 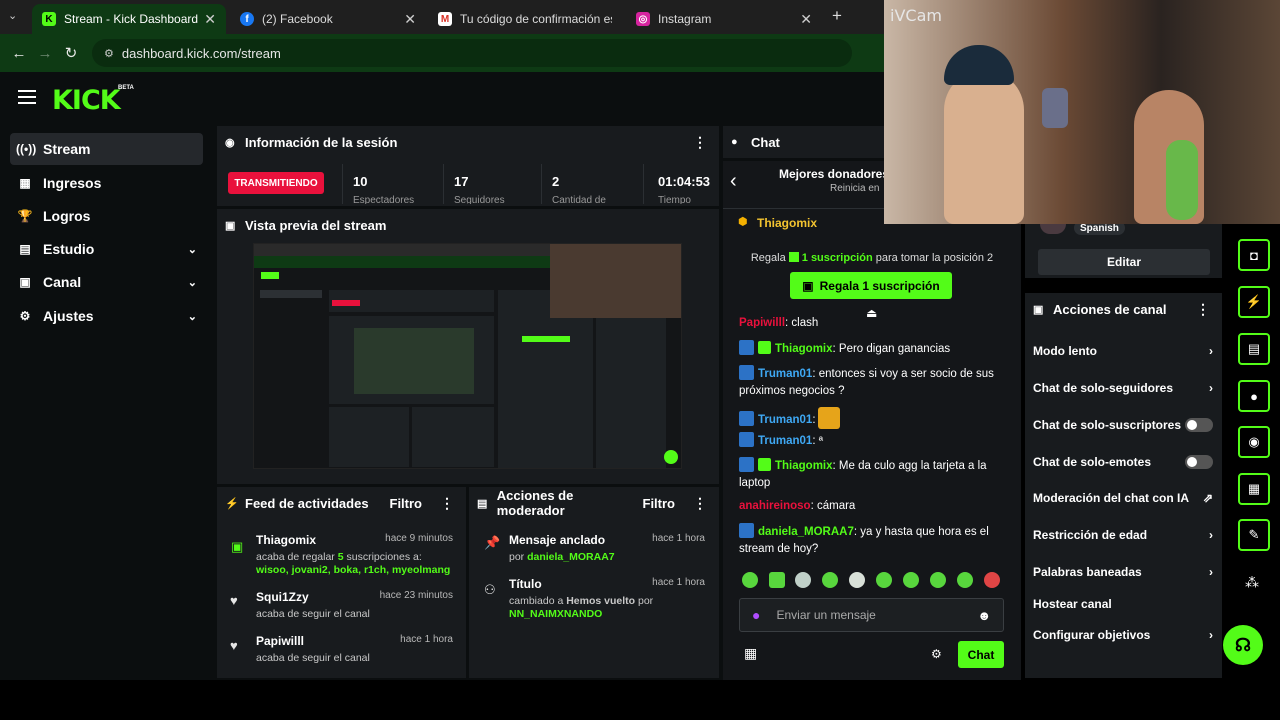 What do you see at coordinates (1090, 535) in the screenshot?
I see `action-label: Restricción de edad` at bounding box center [1090, 535].